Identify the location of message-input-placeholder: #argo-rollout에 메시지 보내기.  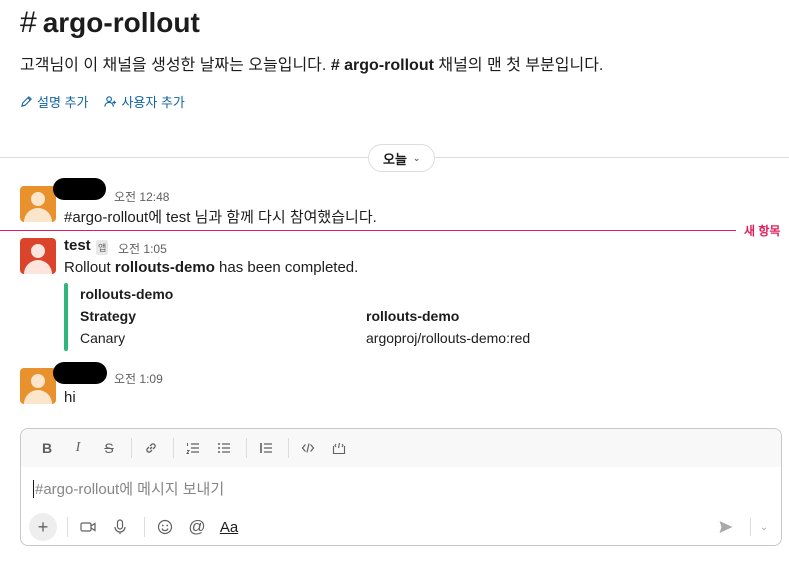
(130, 489).